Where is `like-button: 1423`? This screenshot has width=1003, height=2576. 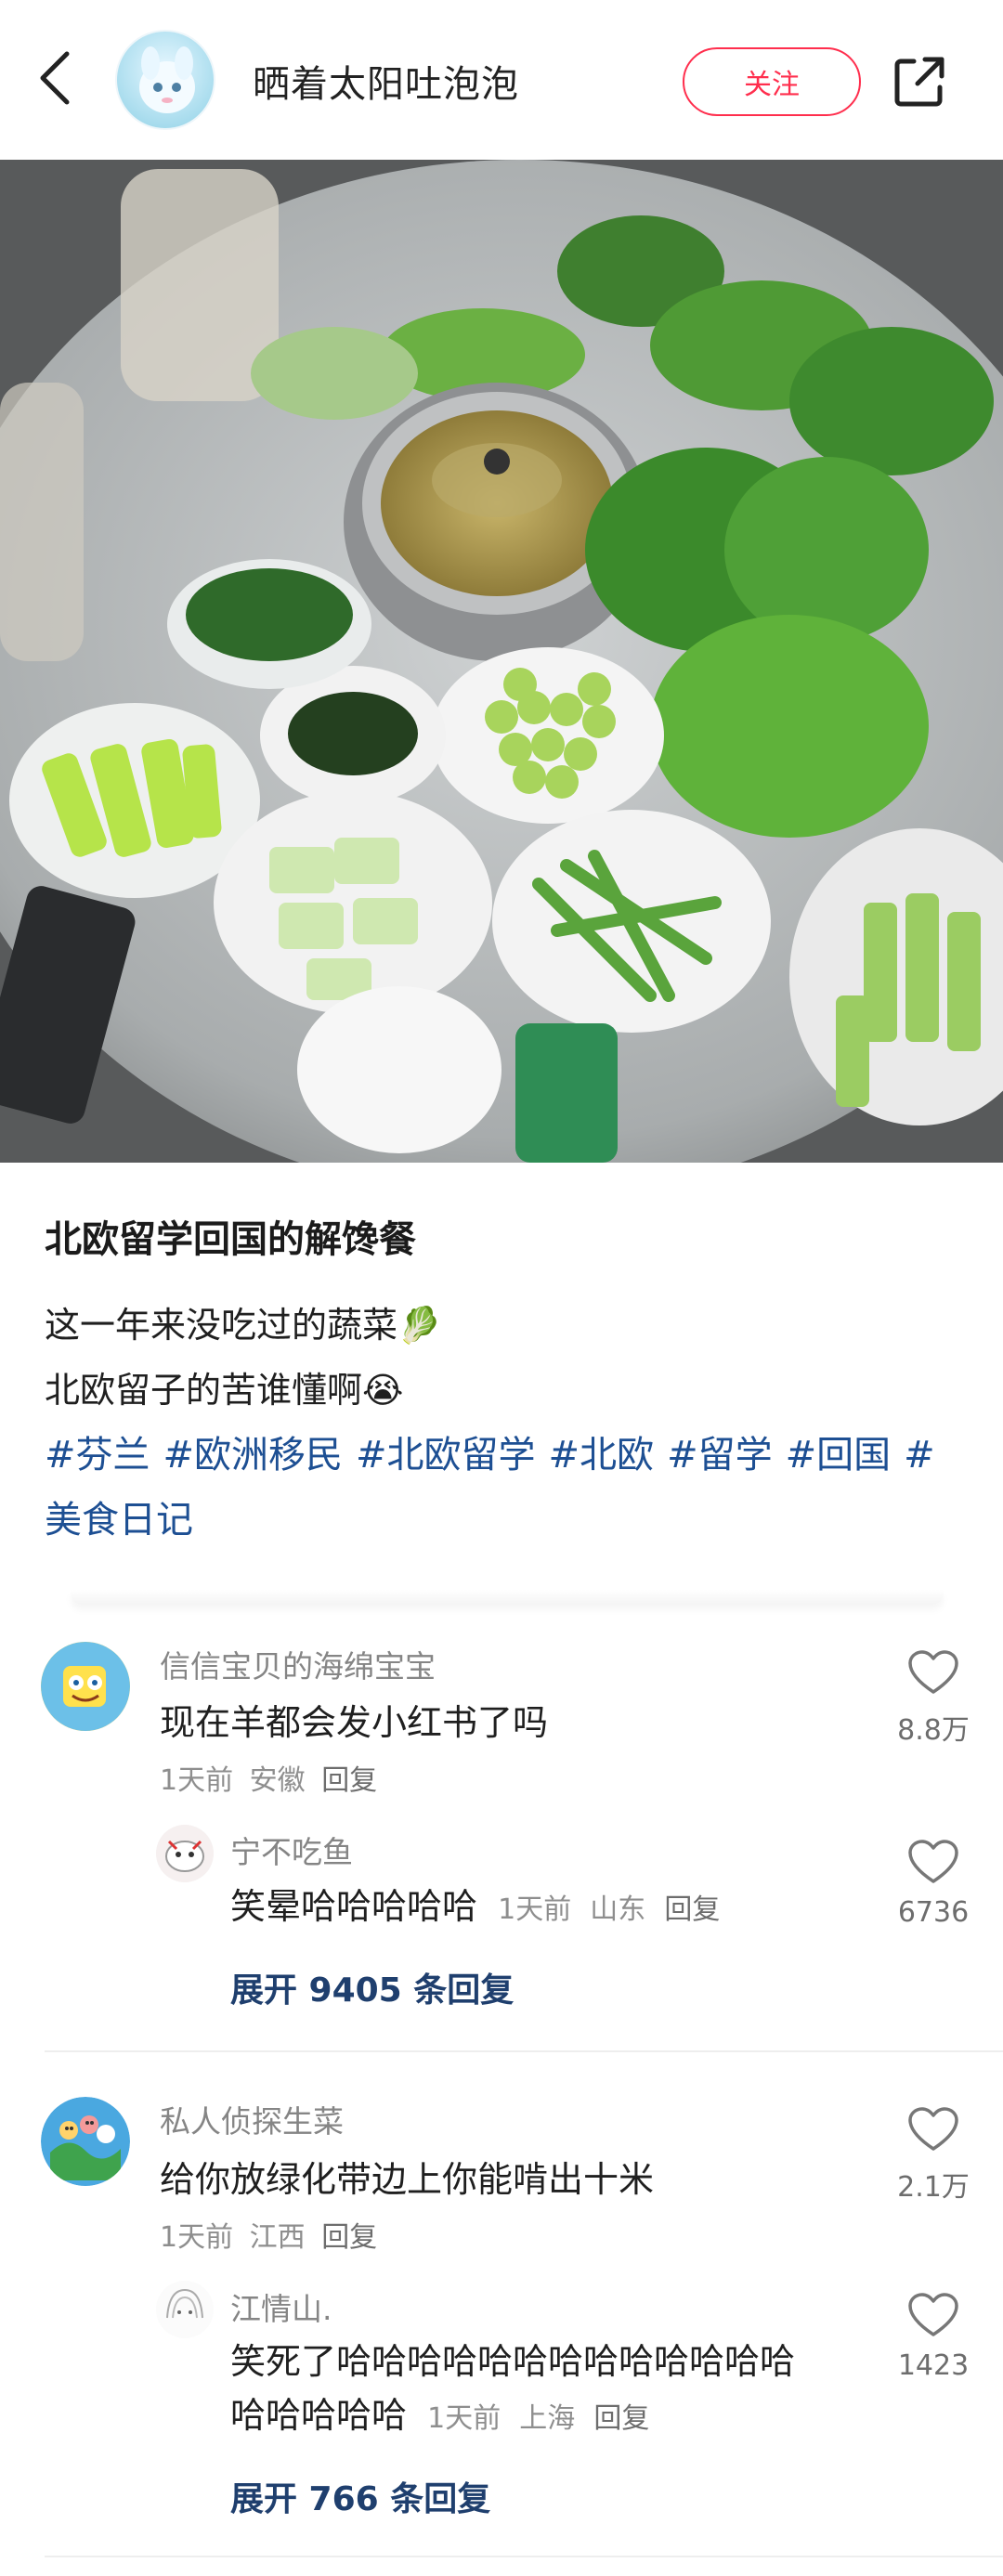 like-button: 1423 is located at coordinates (933, 2337).